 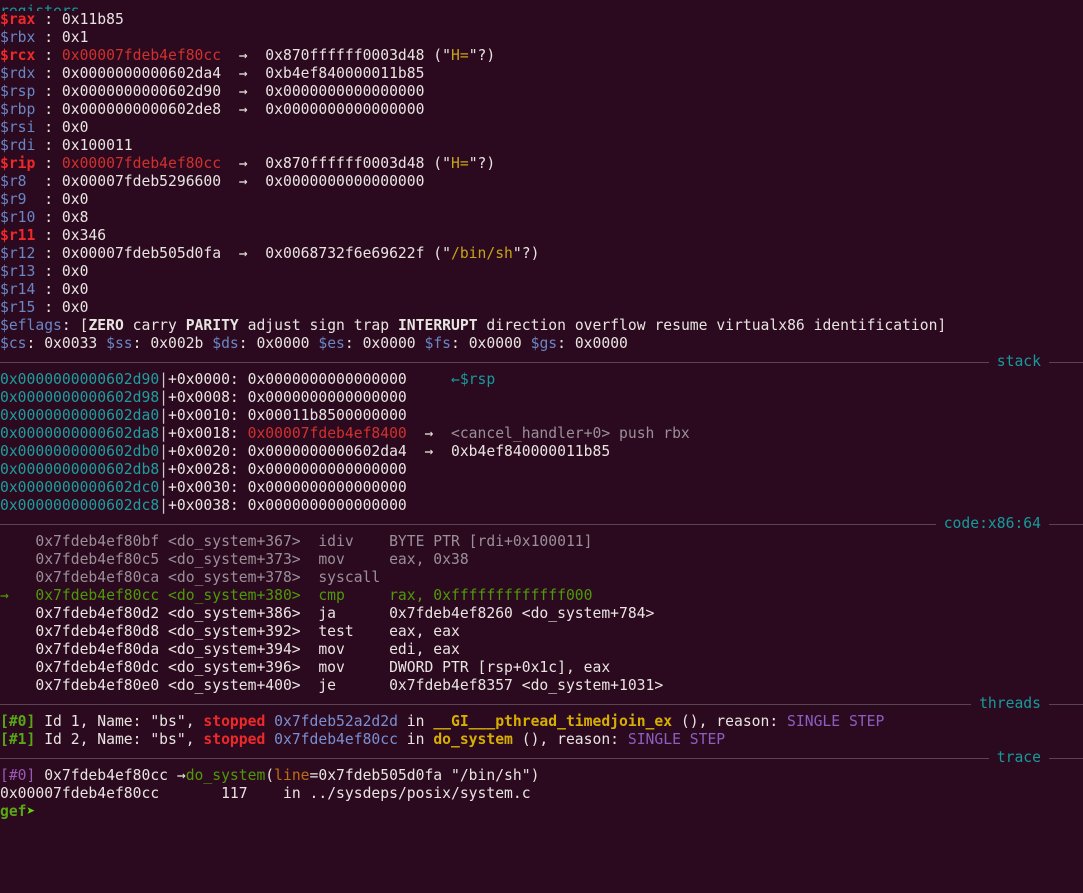 I want to click on register-name: $rax, so click(x=18, y=19).